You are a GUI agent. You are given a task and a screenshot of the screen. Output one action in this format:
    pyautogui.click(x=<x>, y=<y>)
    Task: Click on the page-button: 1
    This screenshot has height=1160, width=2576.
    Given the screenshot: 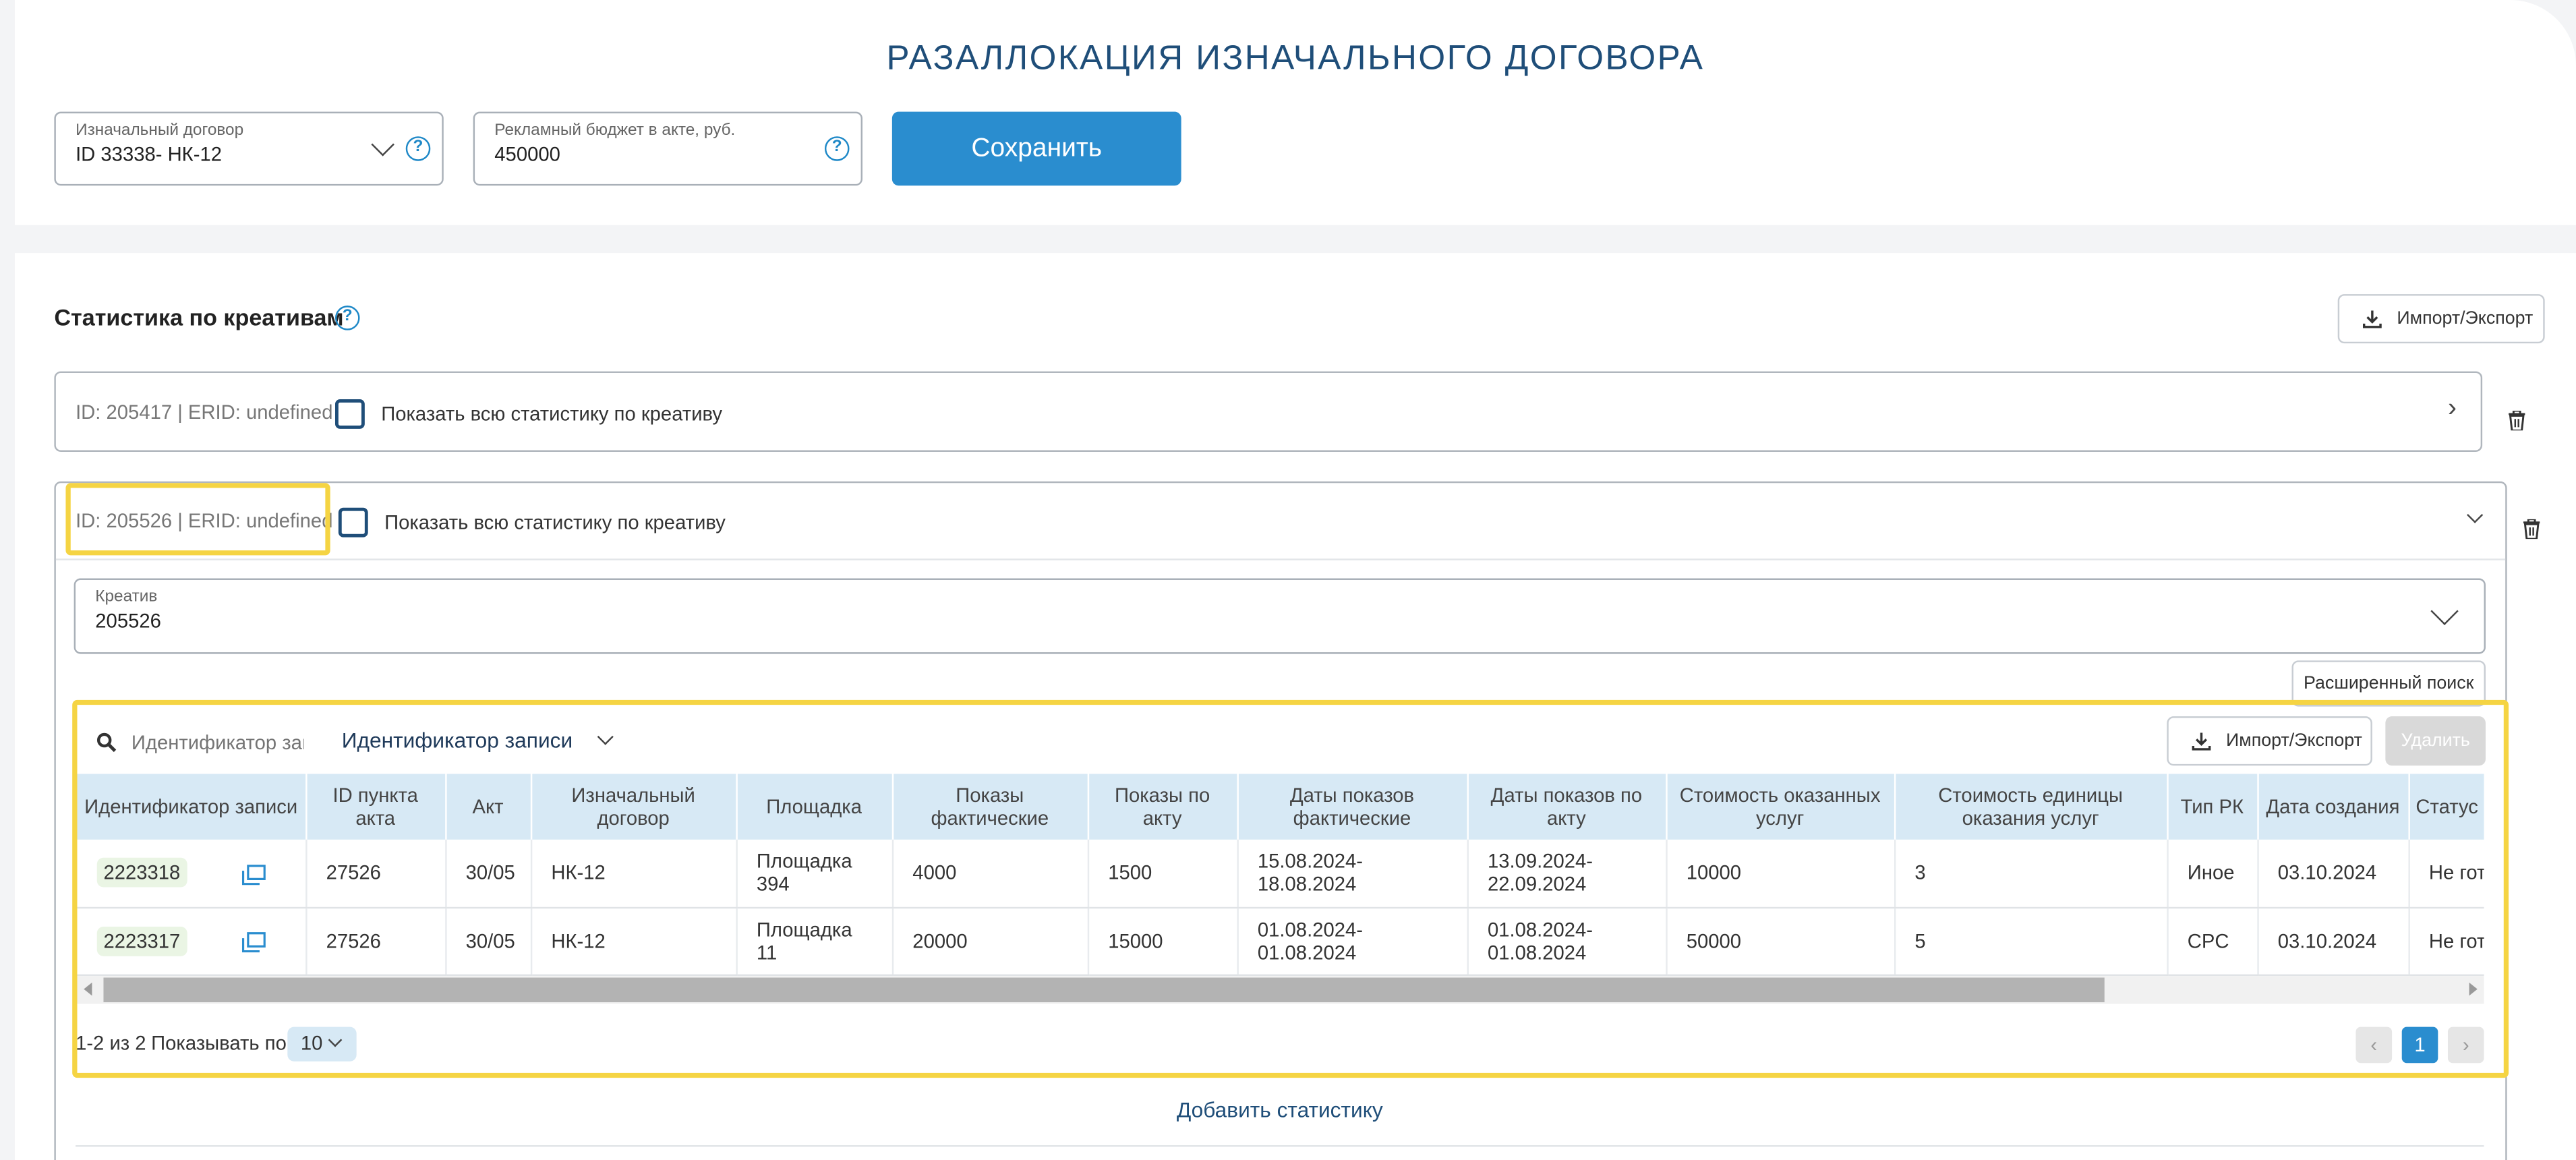 What is the action you would take?
    pyautogui.click(x=2420, y=1045)
    